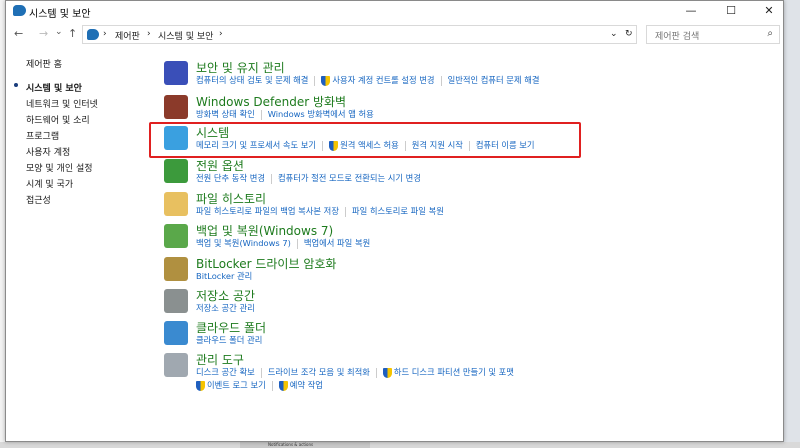 The height and width of the screenshot is (448, 800). What do you see at coordinates (44, 63) in the screenshot?
I see `sidebar-item-control-panel-home: 제어판 홈` at bounding box center [44, 63].